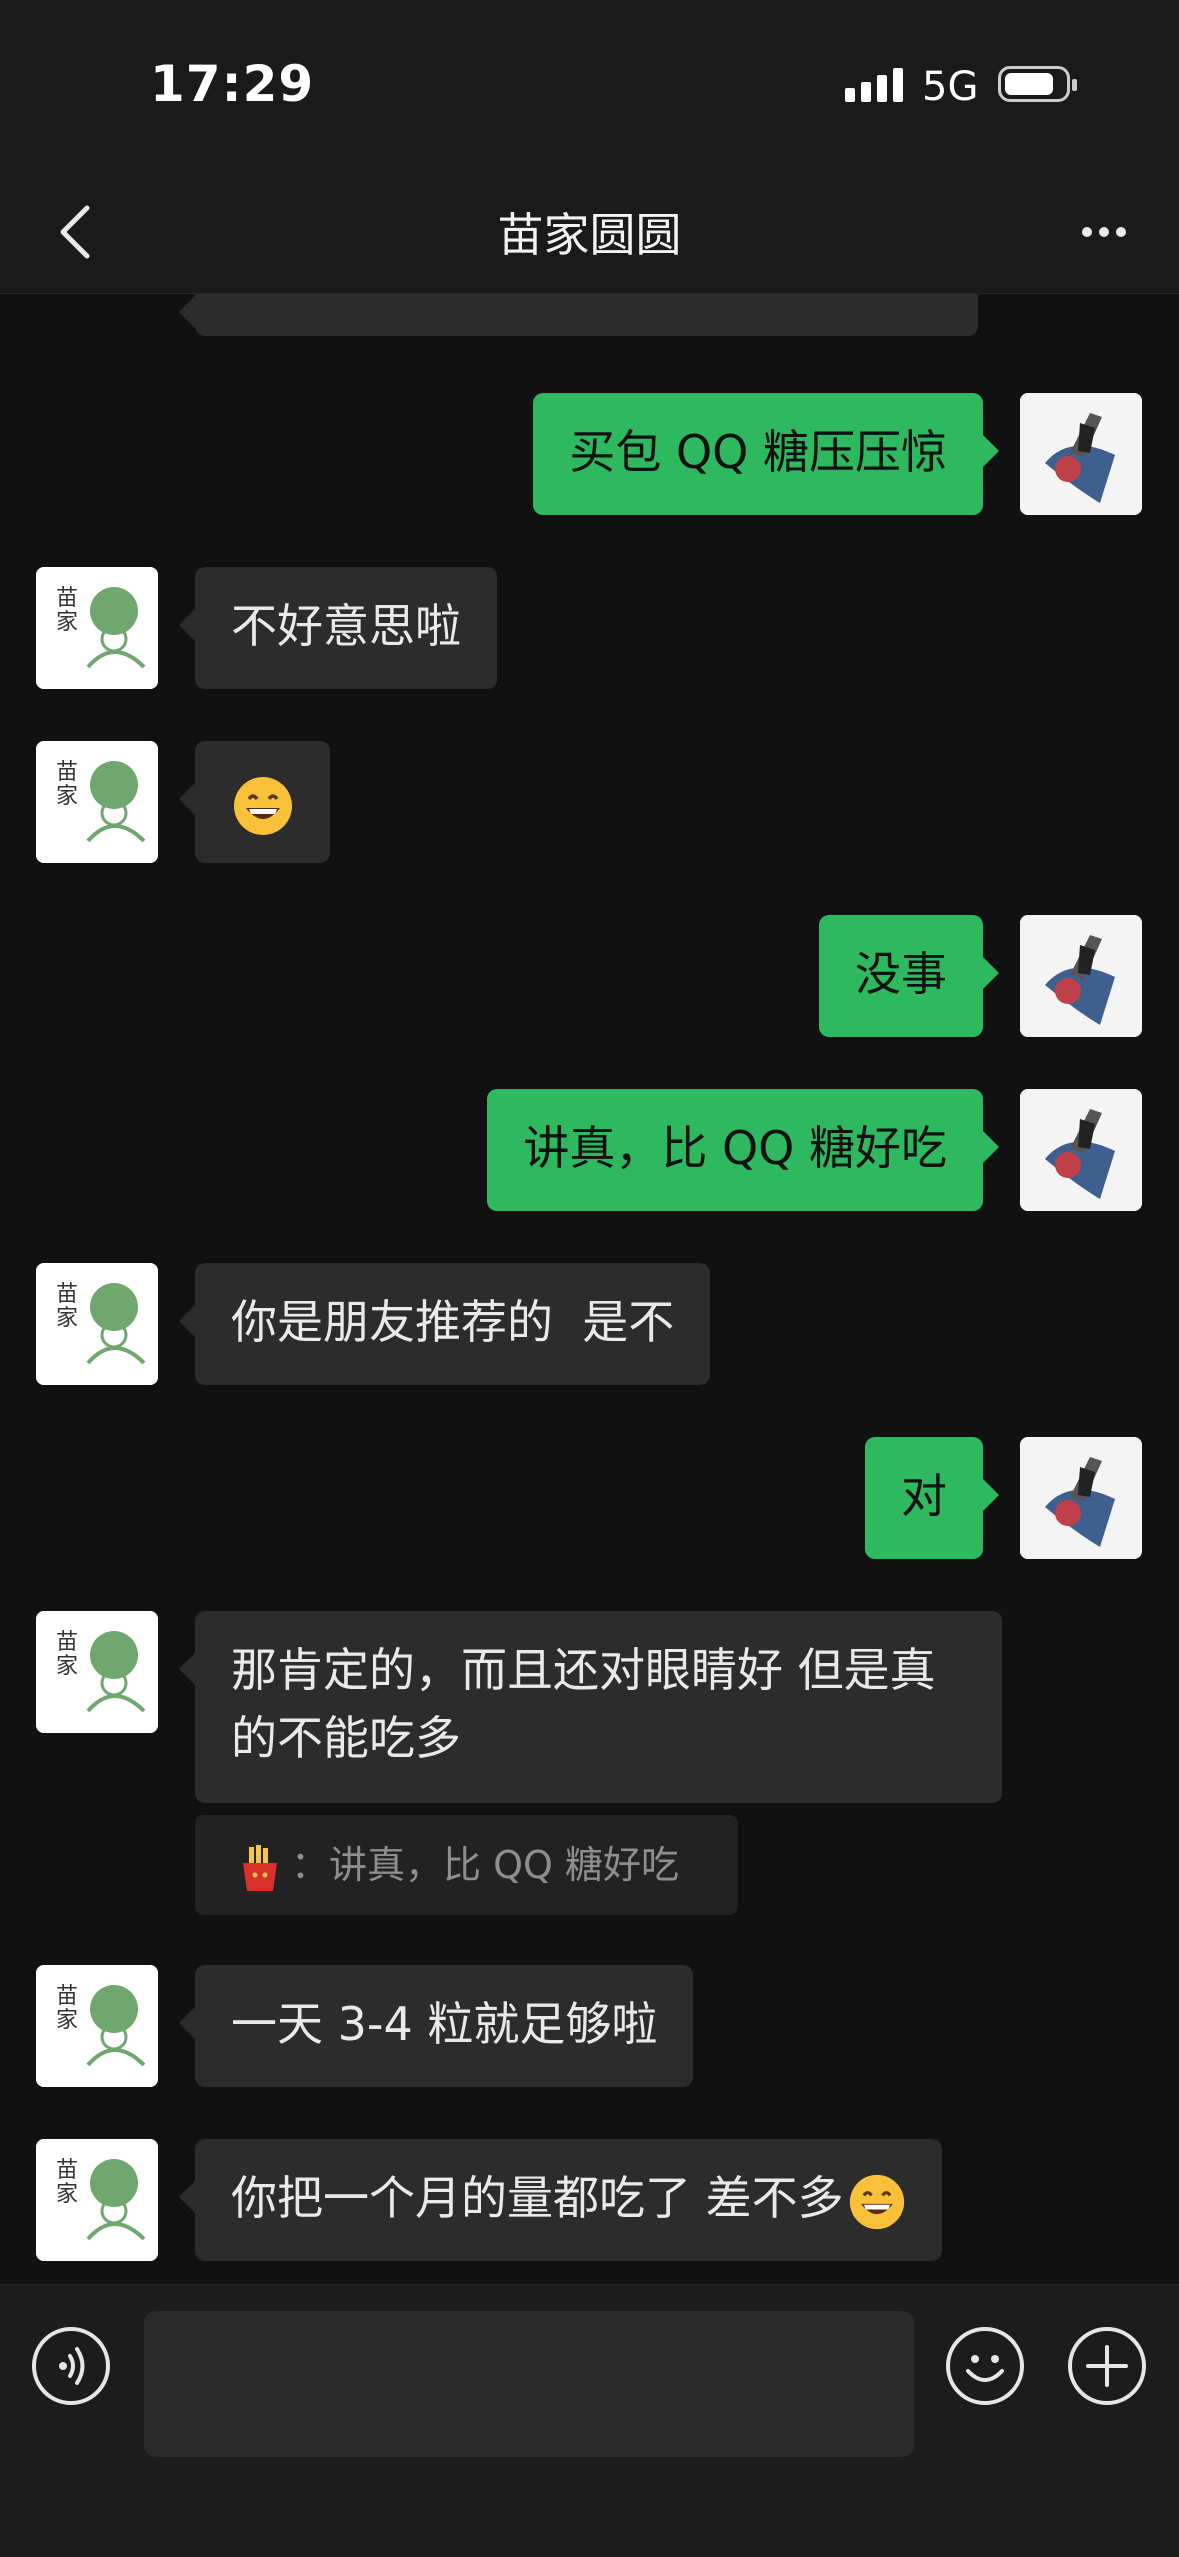 This screenshot has height=2557, width=1179. What do you see at coordinates (260, 1867) in the screenshot?
I see `fries-emoji` at bounding box center [260, 1867].